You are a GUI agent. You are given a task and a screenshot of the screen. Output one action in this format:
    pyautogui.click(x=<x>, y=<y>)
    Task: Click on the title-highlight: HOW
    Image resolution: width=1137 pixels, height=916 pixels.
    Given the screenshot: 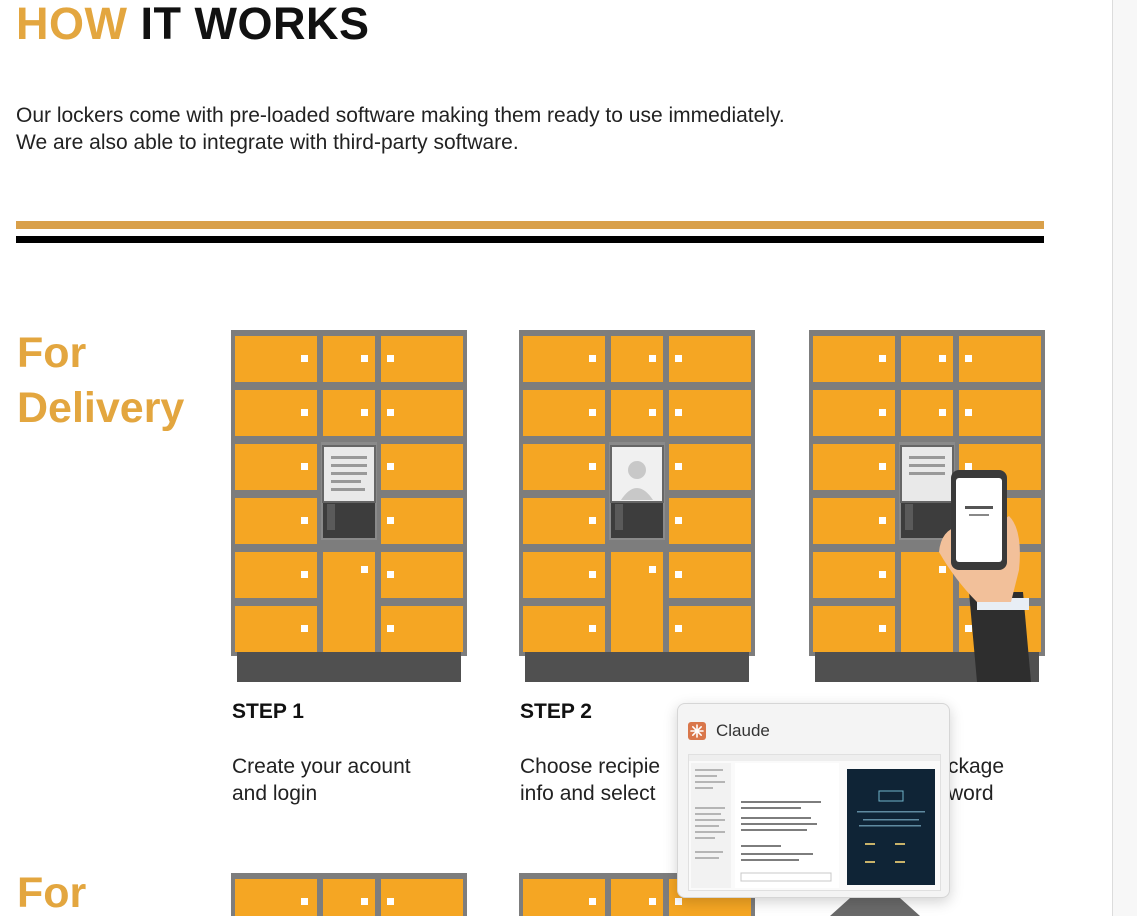 What is the action you would take?
    pyautogui.click(x=72, y=24)
    